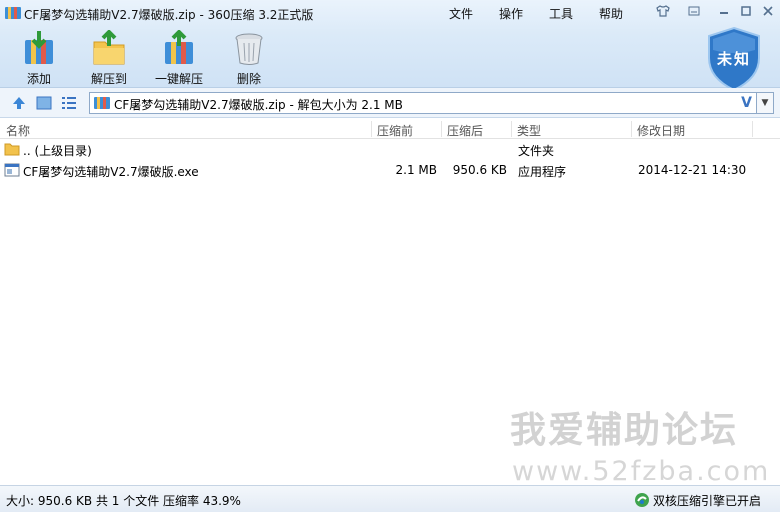 The height and width of the screenshot is (512, 780). I want to click on window-title: CF屠梦勾选辅助V2.7爆破版.zip - 360压缩 3.2正式版, so click(169, 15).